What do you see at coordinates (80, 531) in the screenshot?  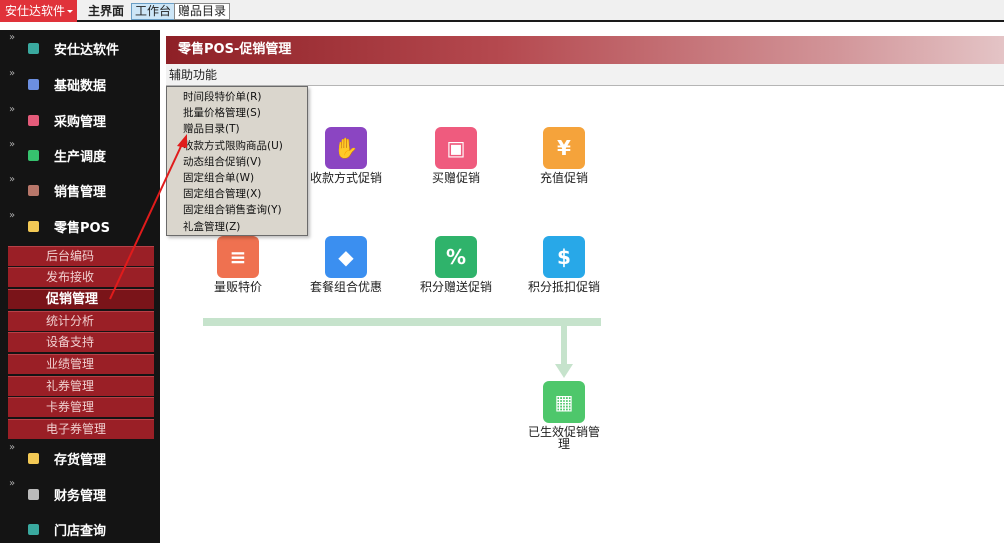 I see `sidebar-item-label: 门店查询` at bounding box center [80, 531].